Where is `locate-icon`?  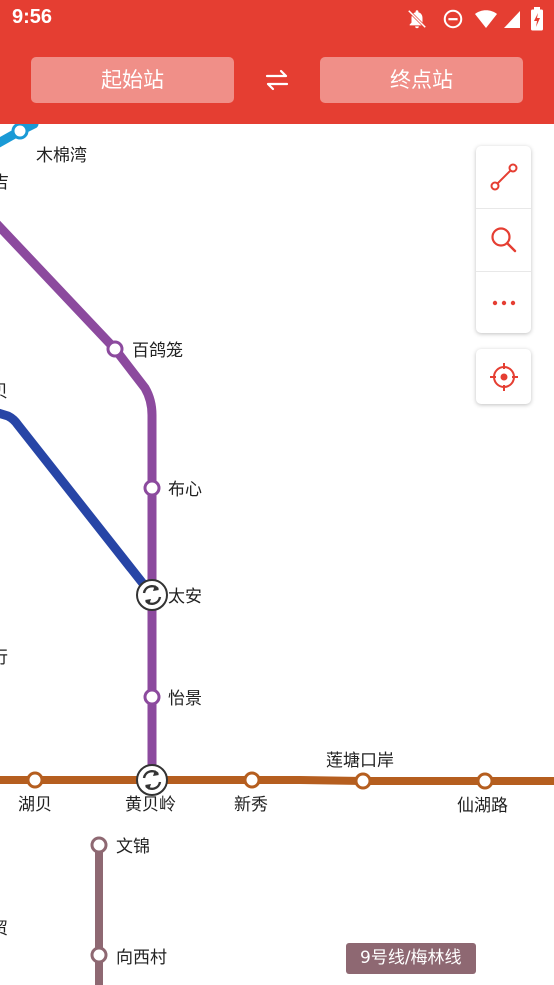
locate-icon is located at coordinates (503, 376).